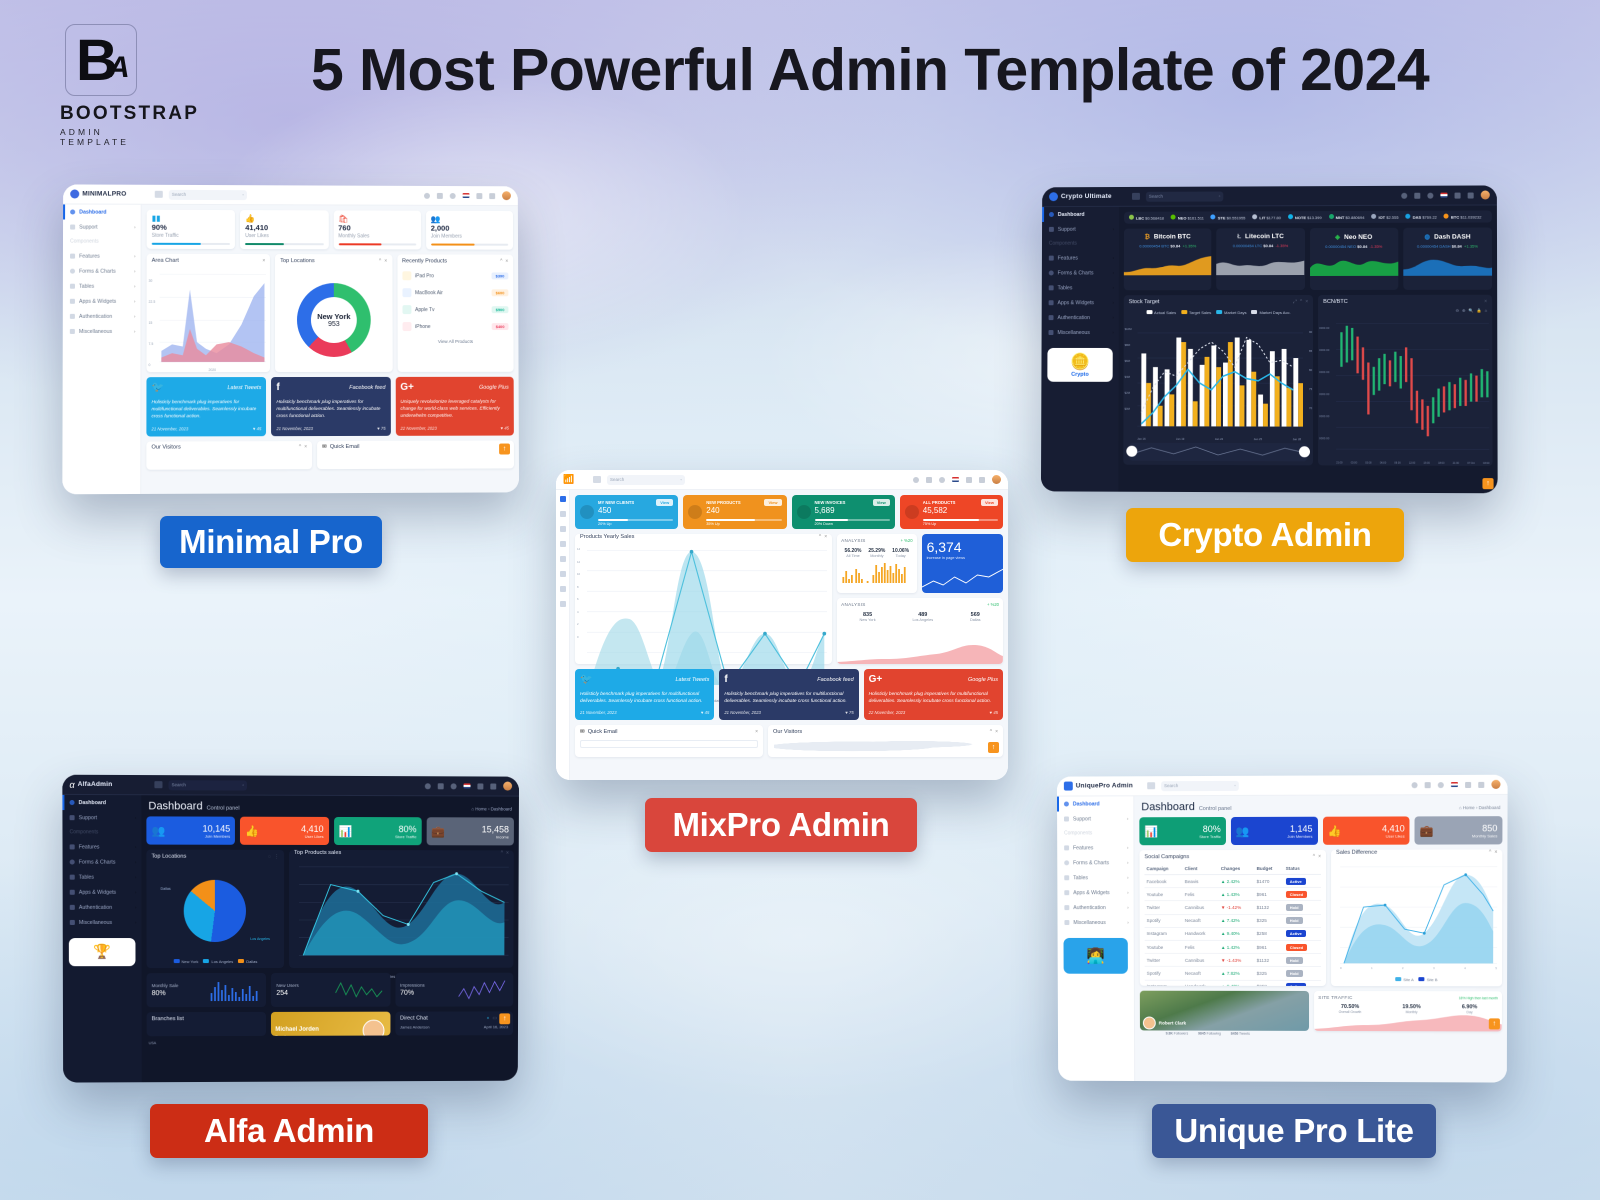 The image size is (1600, 1200). What do you see at coordinates (487, 1018) in the screenshot?
I see `contacts-icon: ●` at bounding box center [487, 1018].